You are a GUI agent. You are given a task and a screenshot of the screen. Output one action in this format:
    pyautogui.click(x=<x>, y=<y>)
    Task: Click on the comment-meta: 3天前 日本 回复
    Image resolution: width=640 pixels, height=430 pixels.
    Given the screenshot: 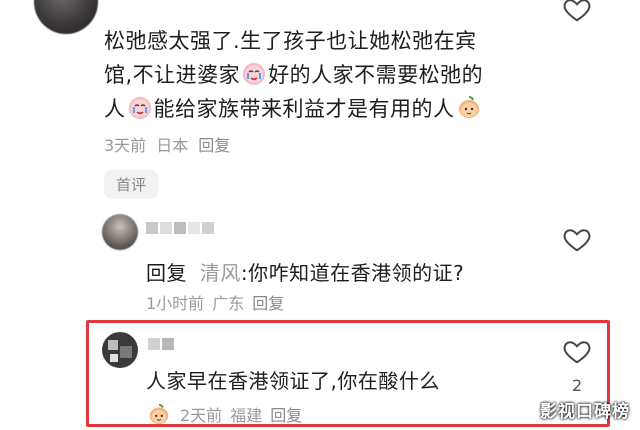 What is the action you would take?
    pyautogui.click(x=167, y=144)
    